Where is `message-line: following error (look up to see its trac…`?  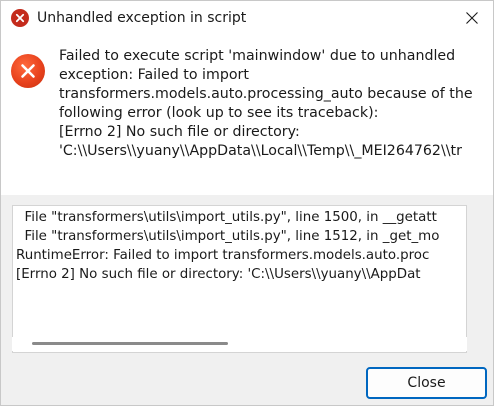 message-line: following error (look up to see its trac… is located at coordinates (219, 113).